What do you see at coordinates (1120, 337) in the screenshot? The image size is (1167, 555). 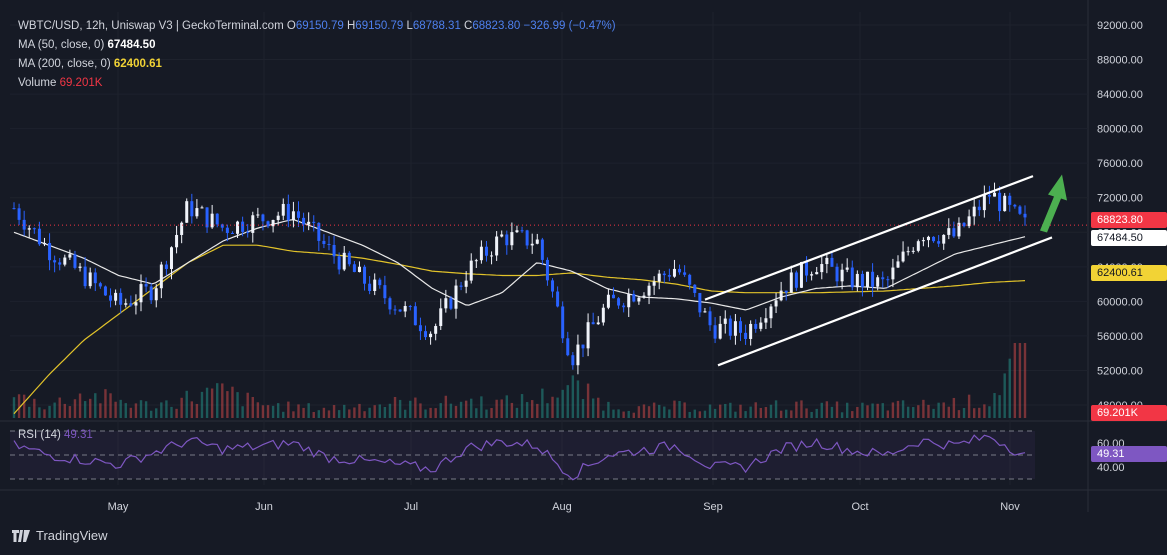 I see `price-tick-label: 56000.00` at bounding box center [1120, 337].